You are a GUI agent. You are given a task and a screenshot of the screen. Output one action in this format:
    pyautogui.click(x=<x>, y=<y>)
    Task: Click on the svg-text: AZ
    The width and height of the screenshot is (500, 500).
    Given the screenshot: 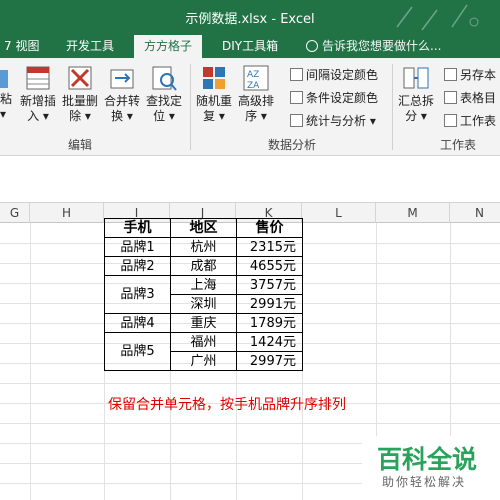 What is the action you would take?
    pyautogui.click(x=253, y=75)
    